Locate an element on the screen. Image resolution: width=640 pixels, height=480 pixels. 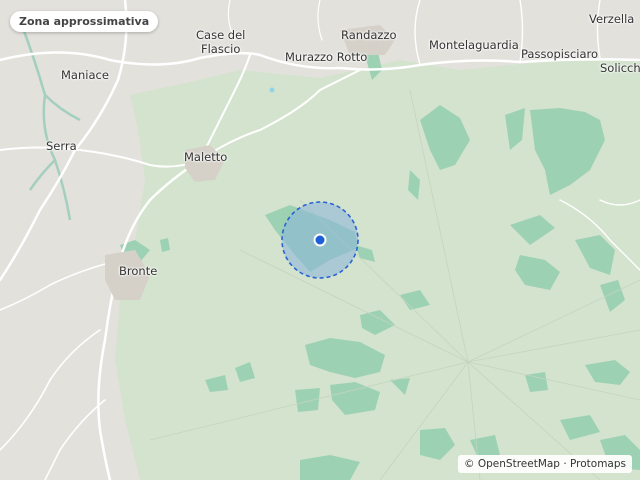
place-label-maletto: Maletto is located at coordinates (206, 157).